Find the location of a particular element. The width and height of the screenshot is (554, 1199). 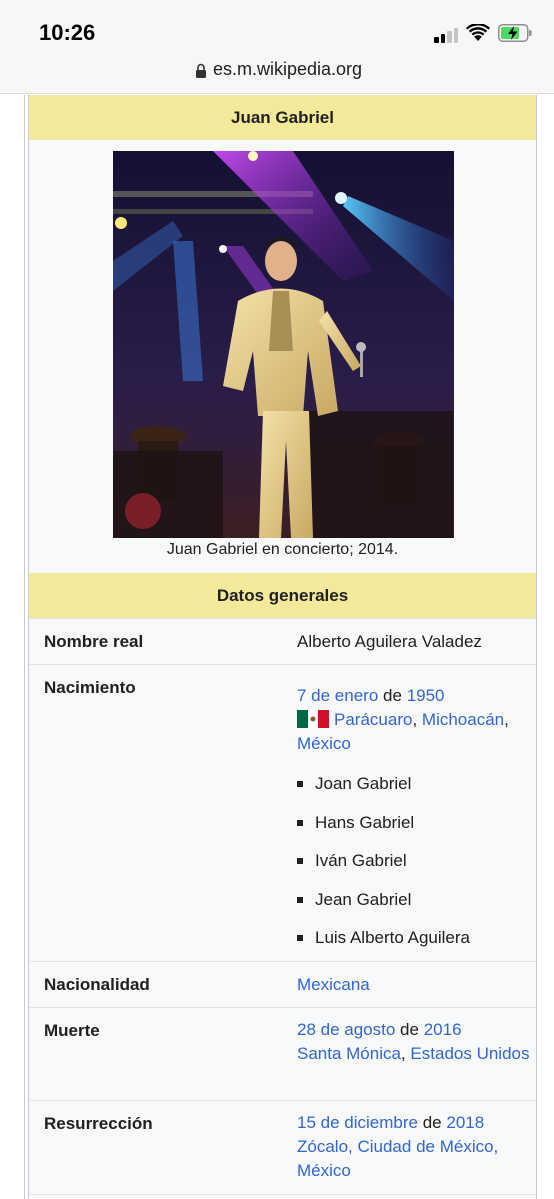

resurrection-place-link: Zócalo, Ciudad de México, is located at coordinates (397, 1146).